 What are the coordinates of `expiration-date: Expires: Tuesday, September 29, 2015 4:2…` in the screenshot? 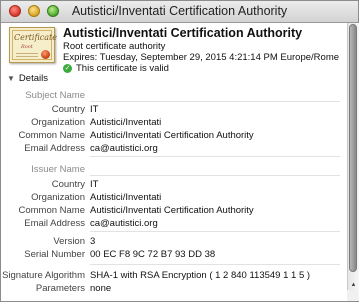 It's located at (201, 57).